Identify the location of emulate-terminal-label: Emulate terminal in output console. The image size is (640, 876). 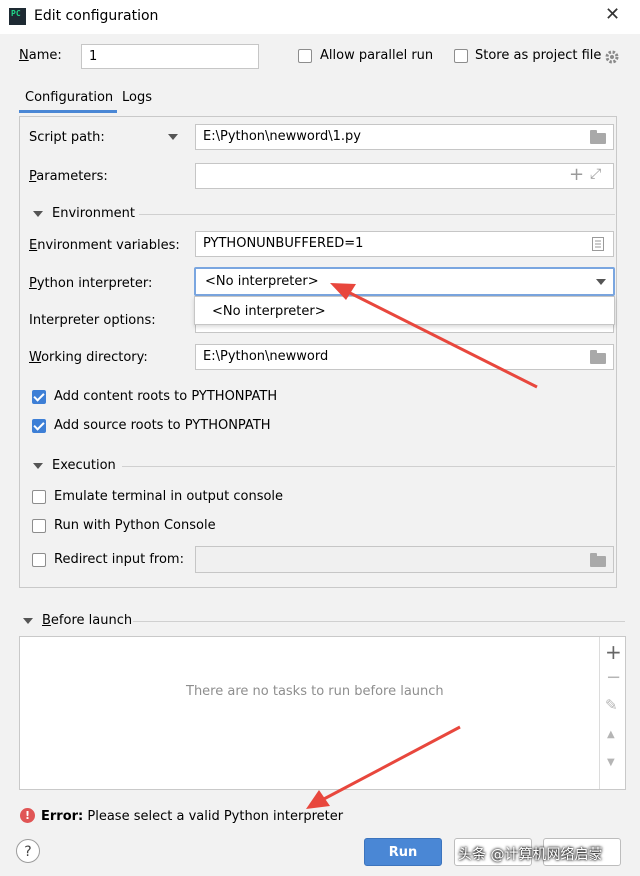
(169, 496).